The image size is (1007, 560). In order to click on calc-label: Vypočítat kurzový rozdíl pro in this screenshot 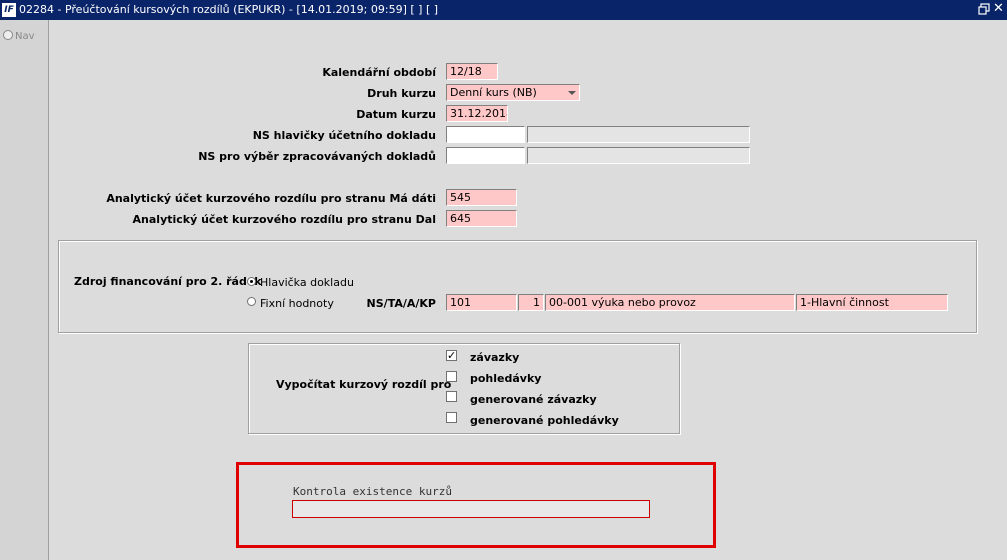, I will do `click(364, 384)`.